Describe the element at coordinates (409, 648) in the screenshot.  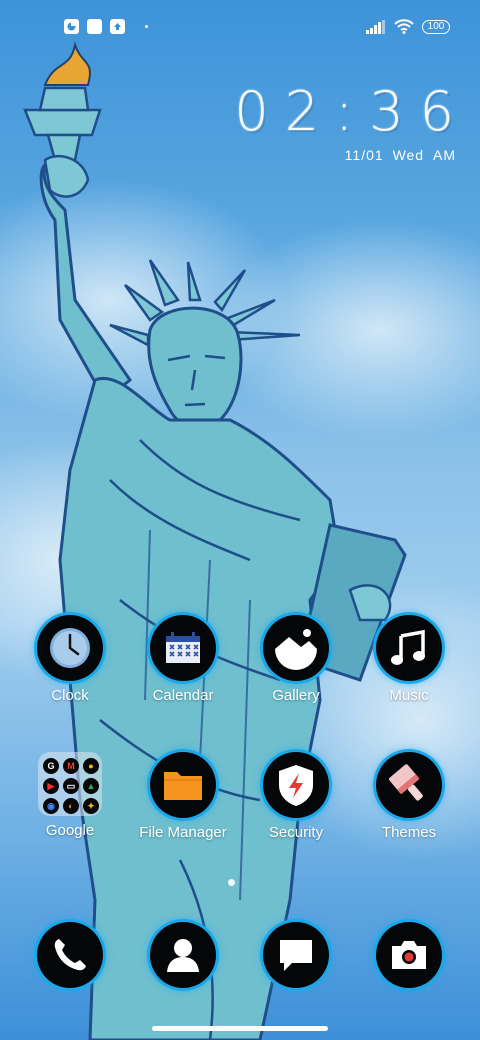
I see `music-icon` at that location.